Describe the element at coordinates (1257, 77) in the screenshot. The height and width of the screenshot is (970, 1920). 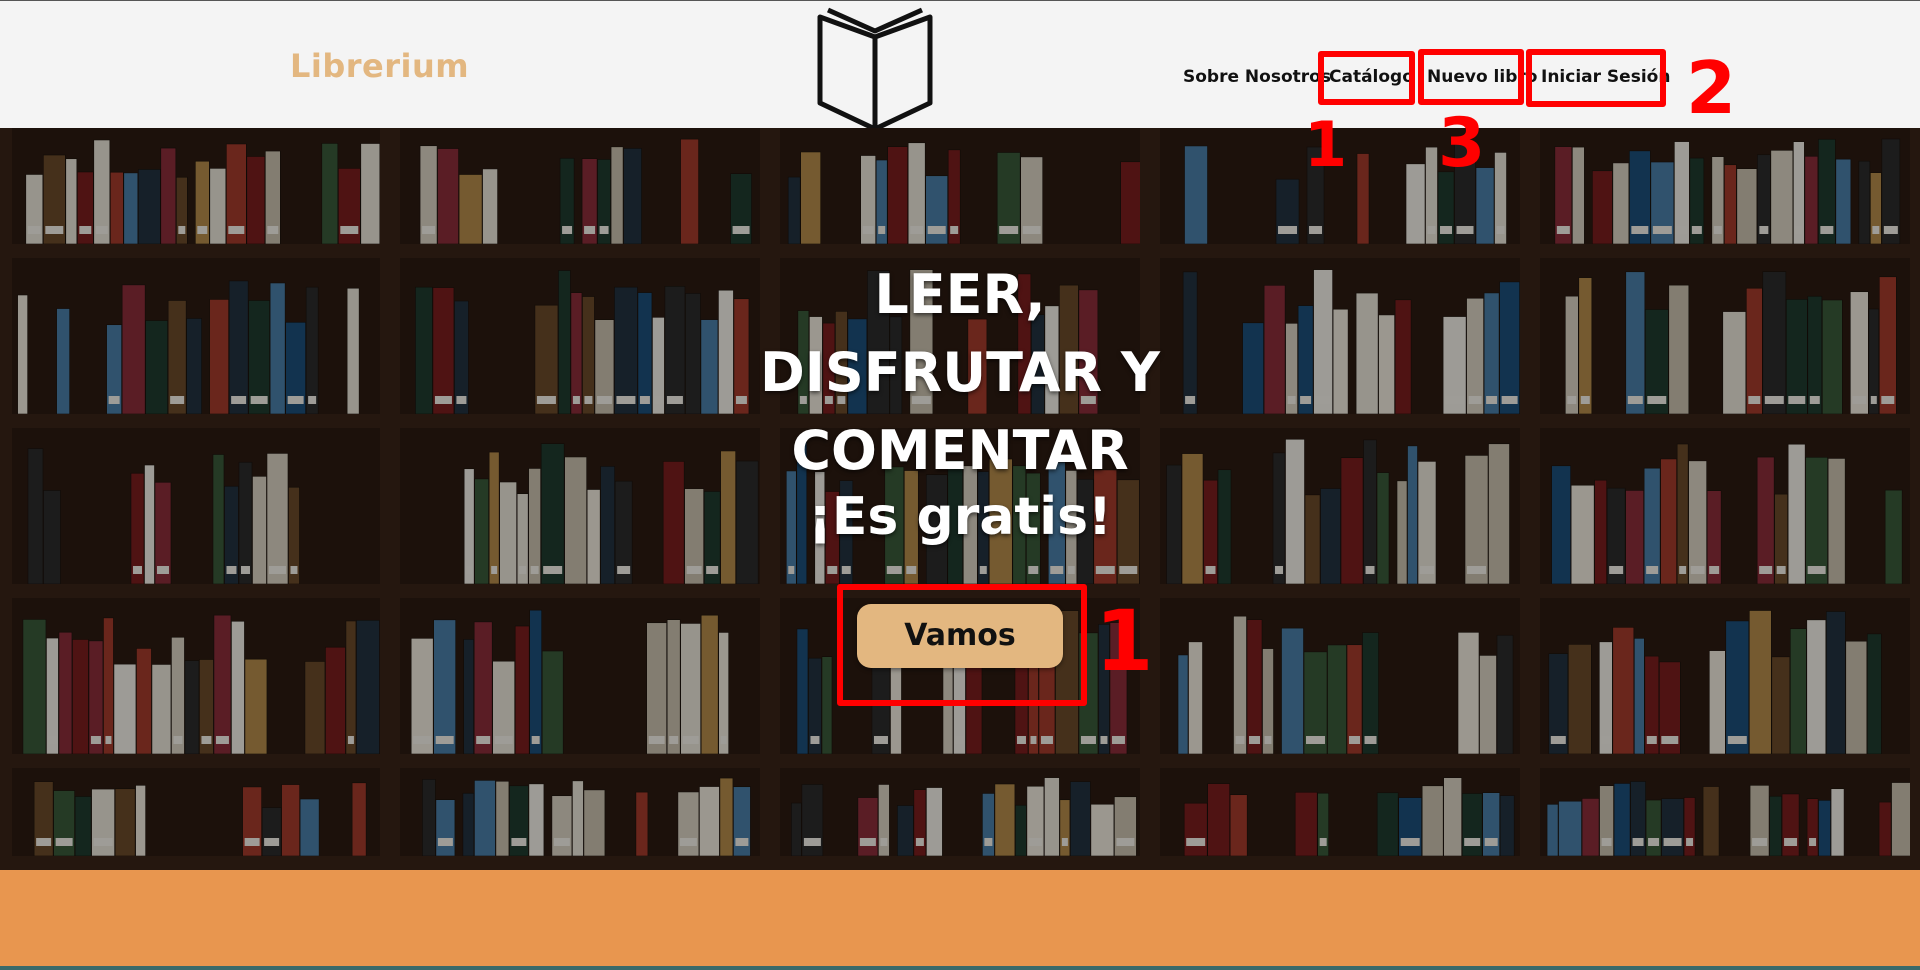
I see `nav-about: Sobre Nosotros` at that location.